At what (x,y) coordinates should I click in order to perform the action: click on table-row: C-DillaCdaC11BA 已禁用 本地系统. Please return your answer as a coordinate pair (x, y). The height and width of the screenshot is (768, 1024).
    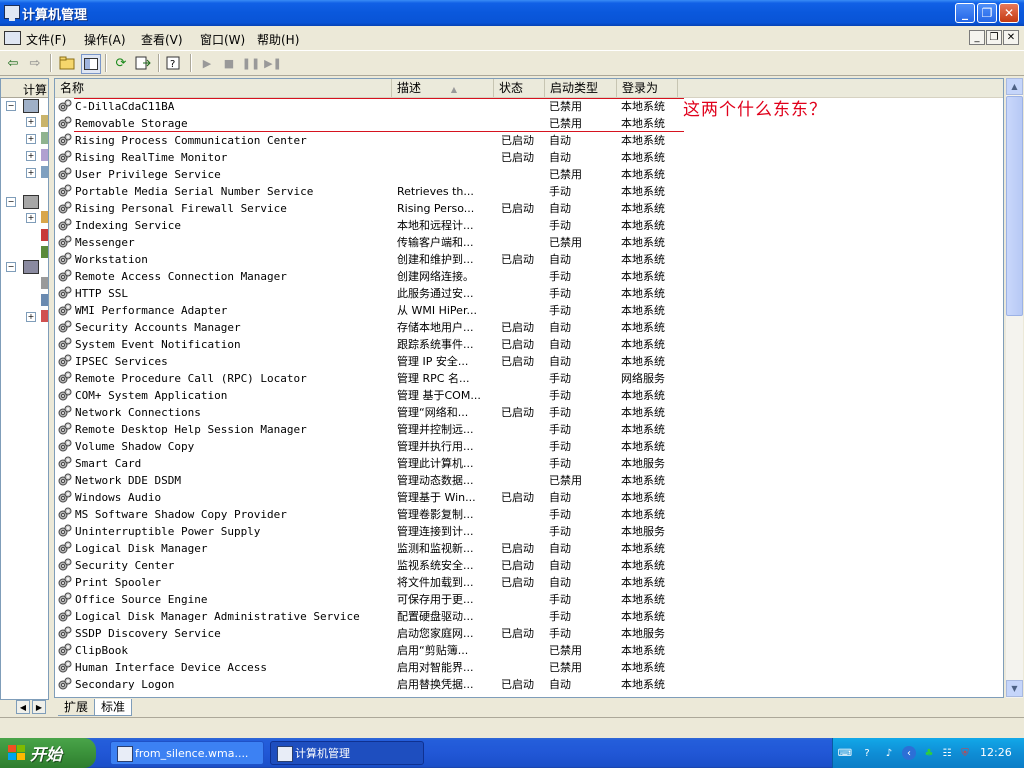
    Looking at the image, I should click on (529, 106).